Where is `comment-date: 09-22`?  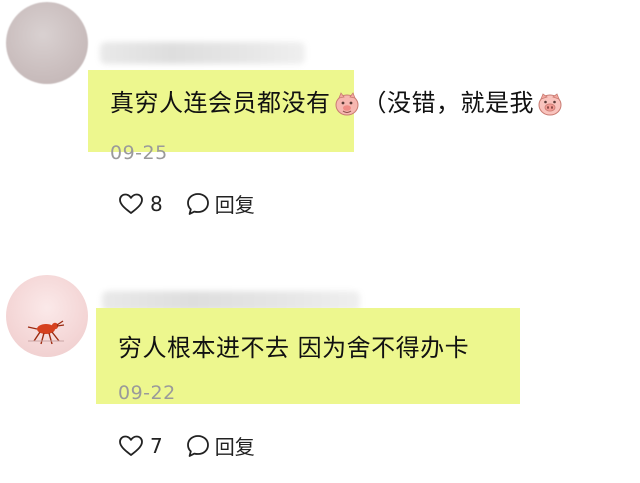 comment-date: 09-22 is located at coordinates (147, 393).